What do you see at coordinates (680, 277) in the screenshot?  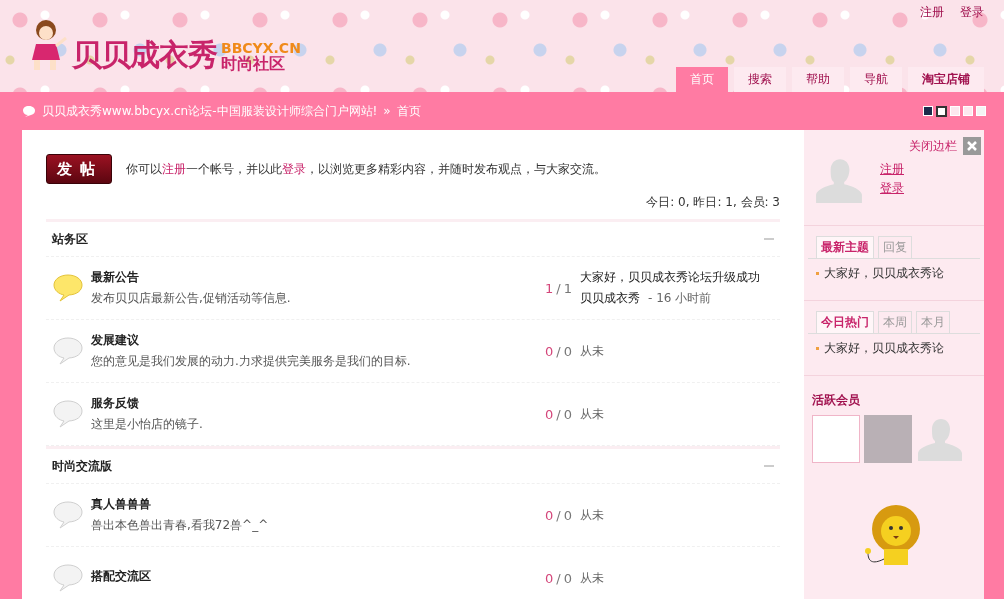 I see `last-post-title: 大家好，贝贝成衣秀论坛升级成功` at bounding box center [680, 277].